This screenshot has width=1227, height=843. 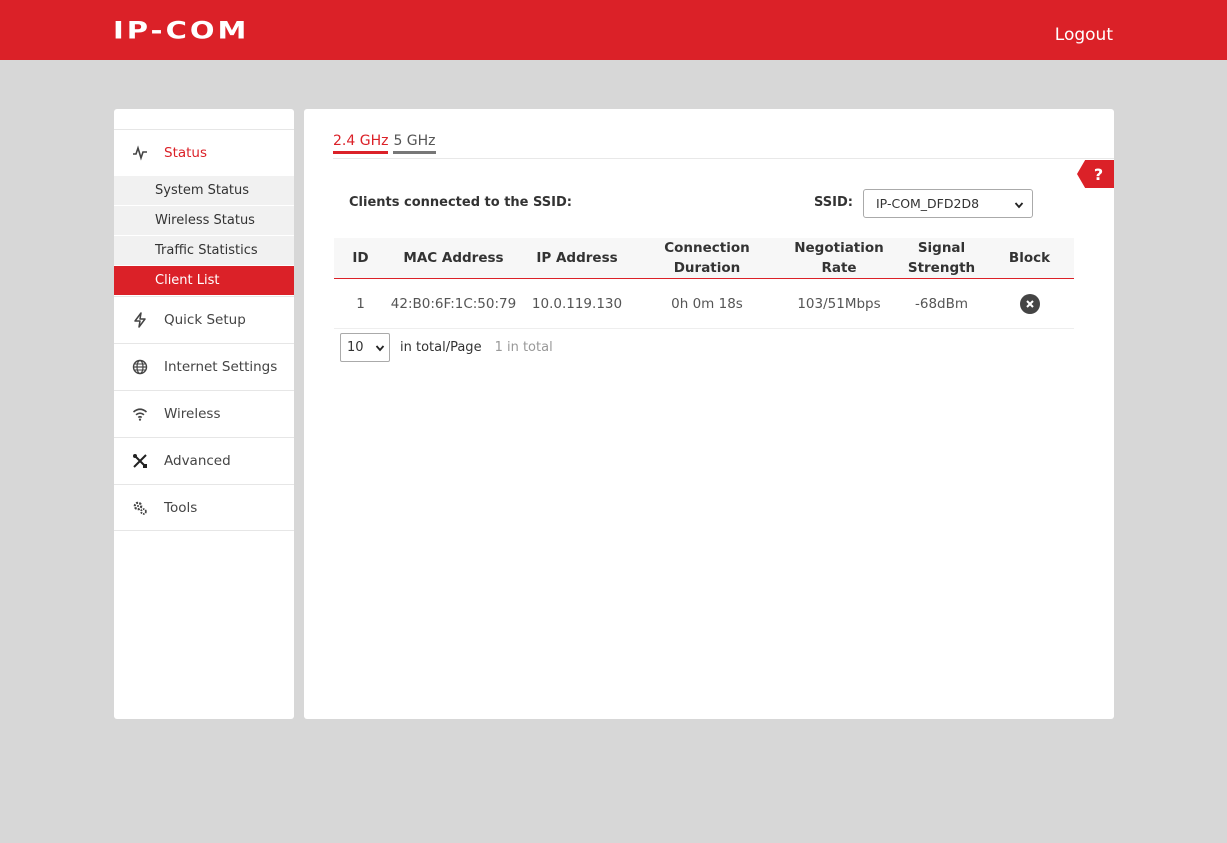 I want to click on sidebar-item-wireless: Wireless, so click(x=204, y=413).